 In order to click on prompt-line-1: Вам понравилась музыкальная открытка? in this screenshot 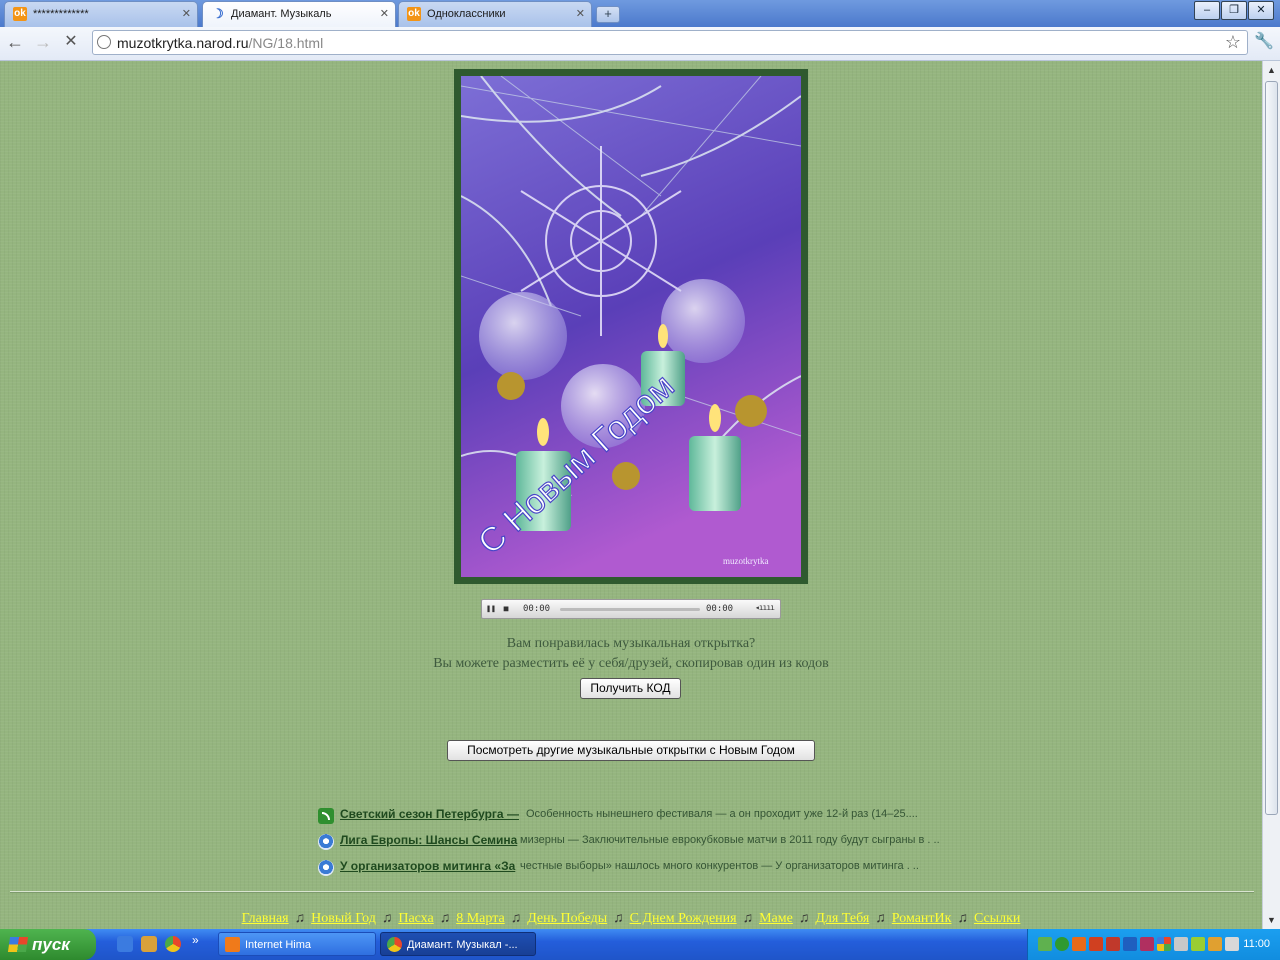, I will do `click(631, 643)`.